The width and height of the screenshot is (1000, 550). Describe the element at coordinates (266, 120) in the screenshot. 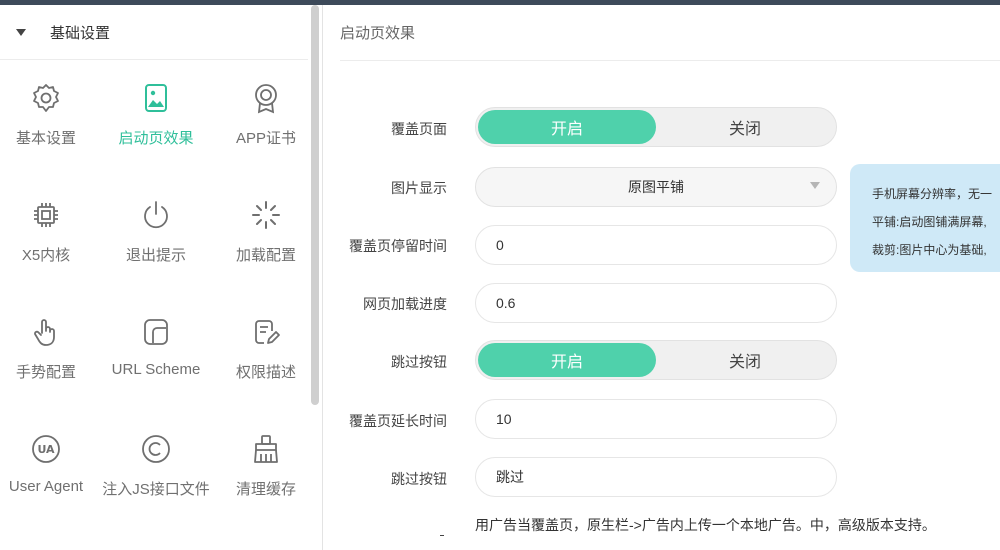

I see `sidebar-item-app-certificate: APP证书` at that location.